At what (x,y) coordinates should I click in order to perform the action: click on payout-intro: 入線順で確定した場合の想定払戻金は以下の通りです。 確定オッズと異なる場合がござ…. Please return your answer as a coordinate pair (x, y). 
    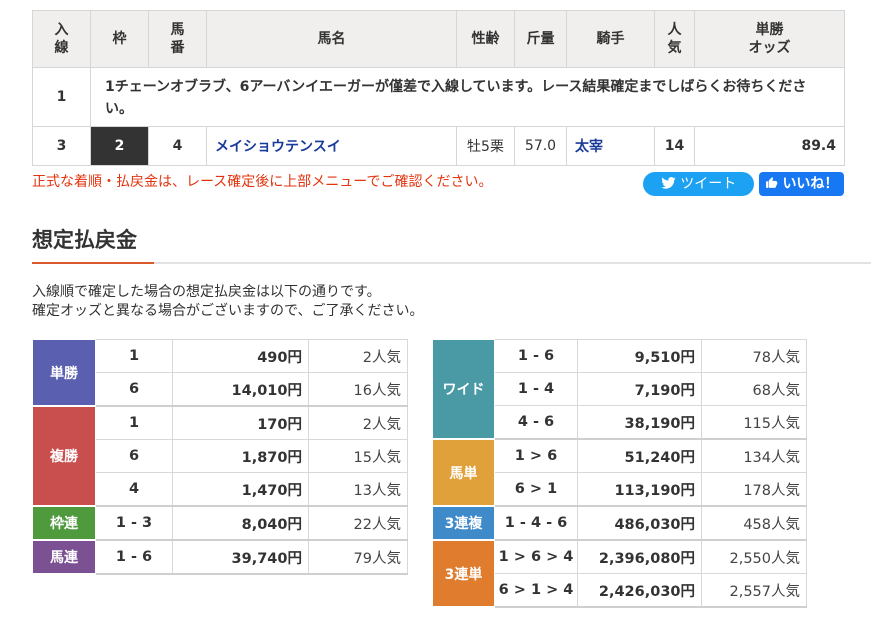
    Looking at the image, I should click on (227, 302).